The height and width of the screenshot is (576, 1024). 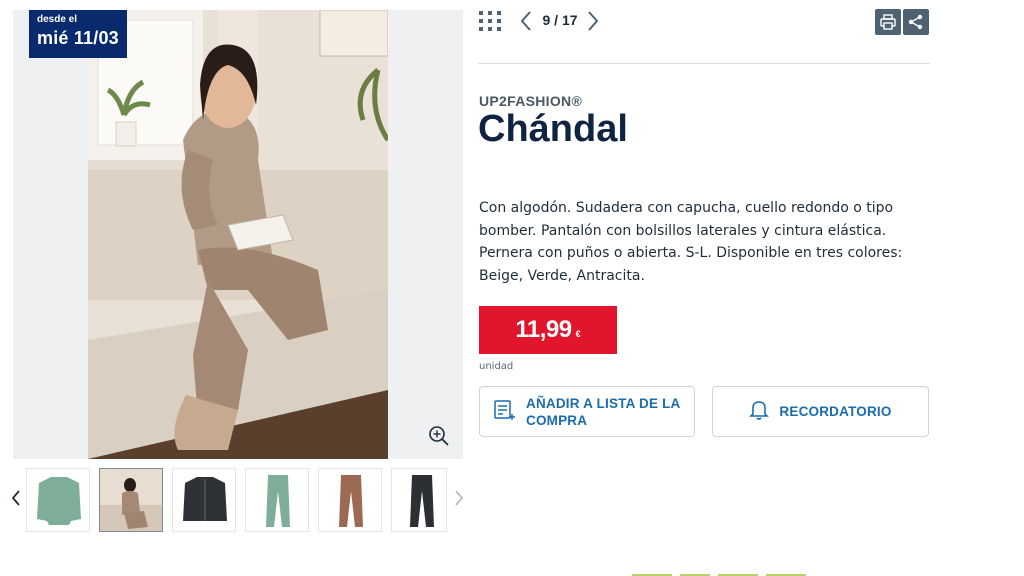 What do you see at coordinates (490, 21) in the screenshot?
I see `grid-icon` at bounding box center [490, 21].